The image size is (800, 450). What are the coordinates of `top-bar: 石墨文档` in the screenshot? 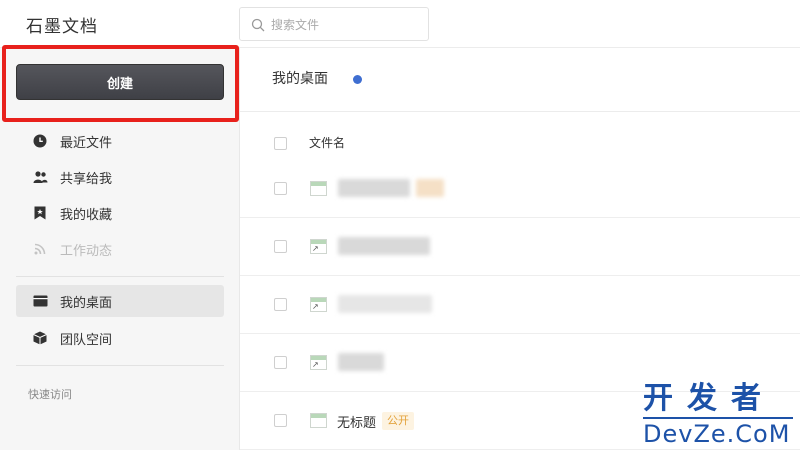 It's located at (400, 24).